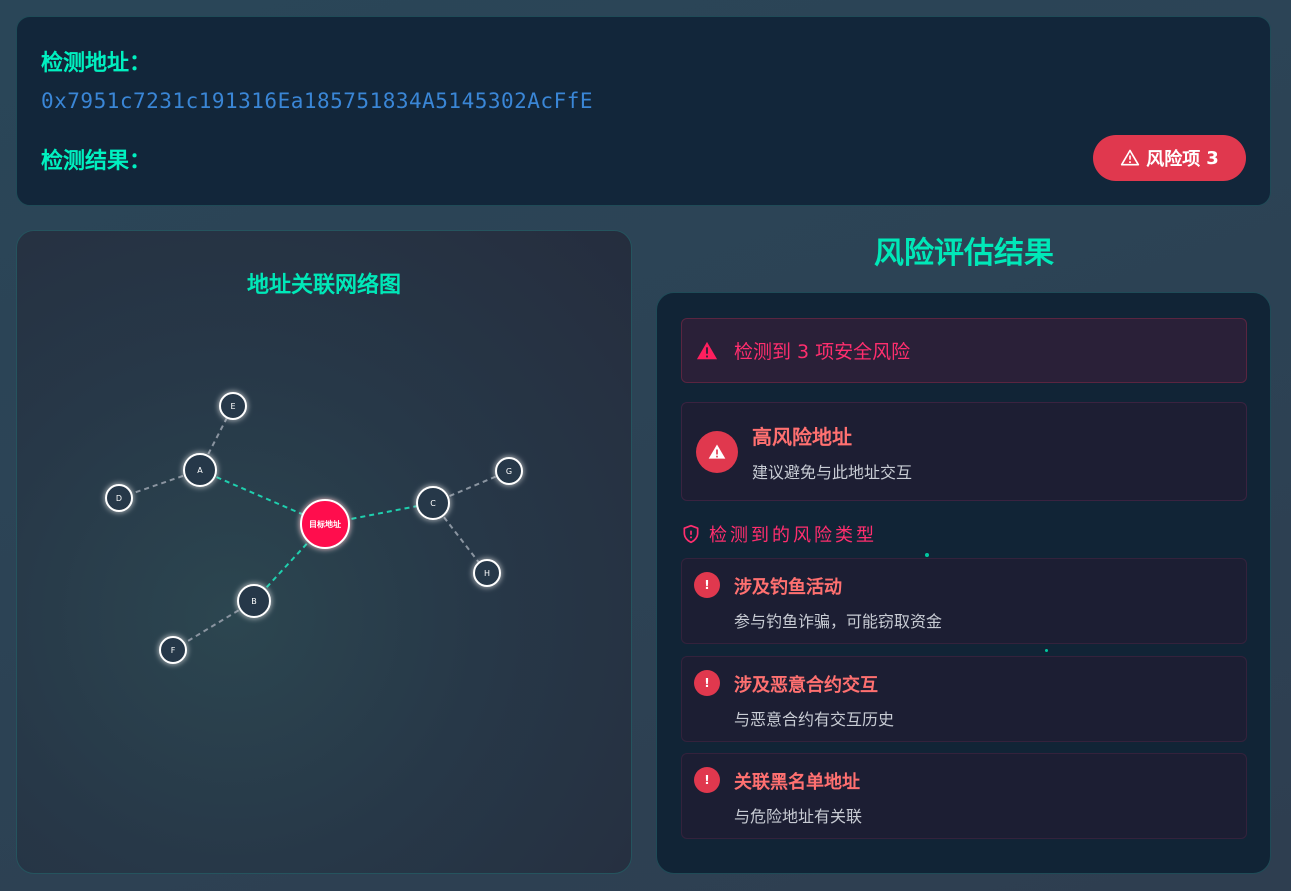 The height and width of the screenshot is (891, 1291). I want to click on node-f-label: F, so click(173, 650).